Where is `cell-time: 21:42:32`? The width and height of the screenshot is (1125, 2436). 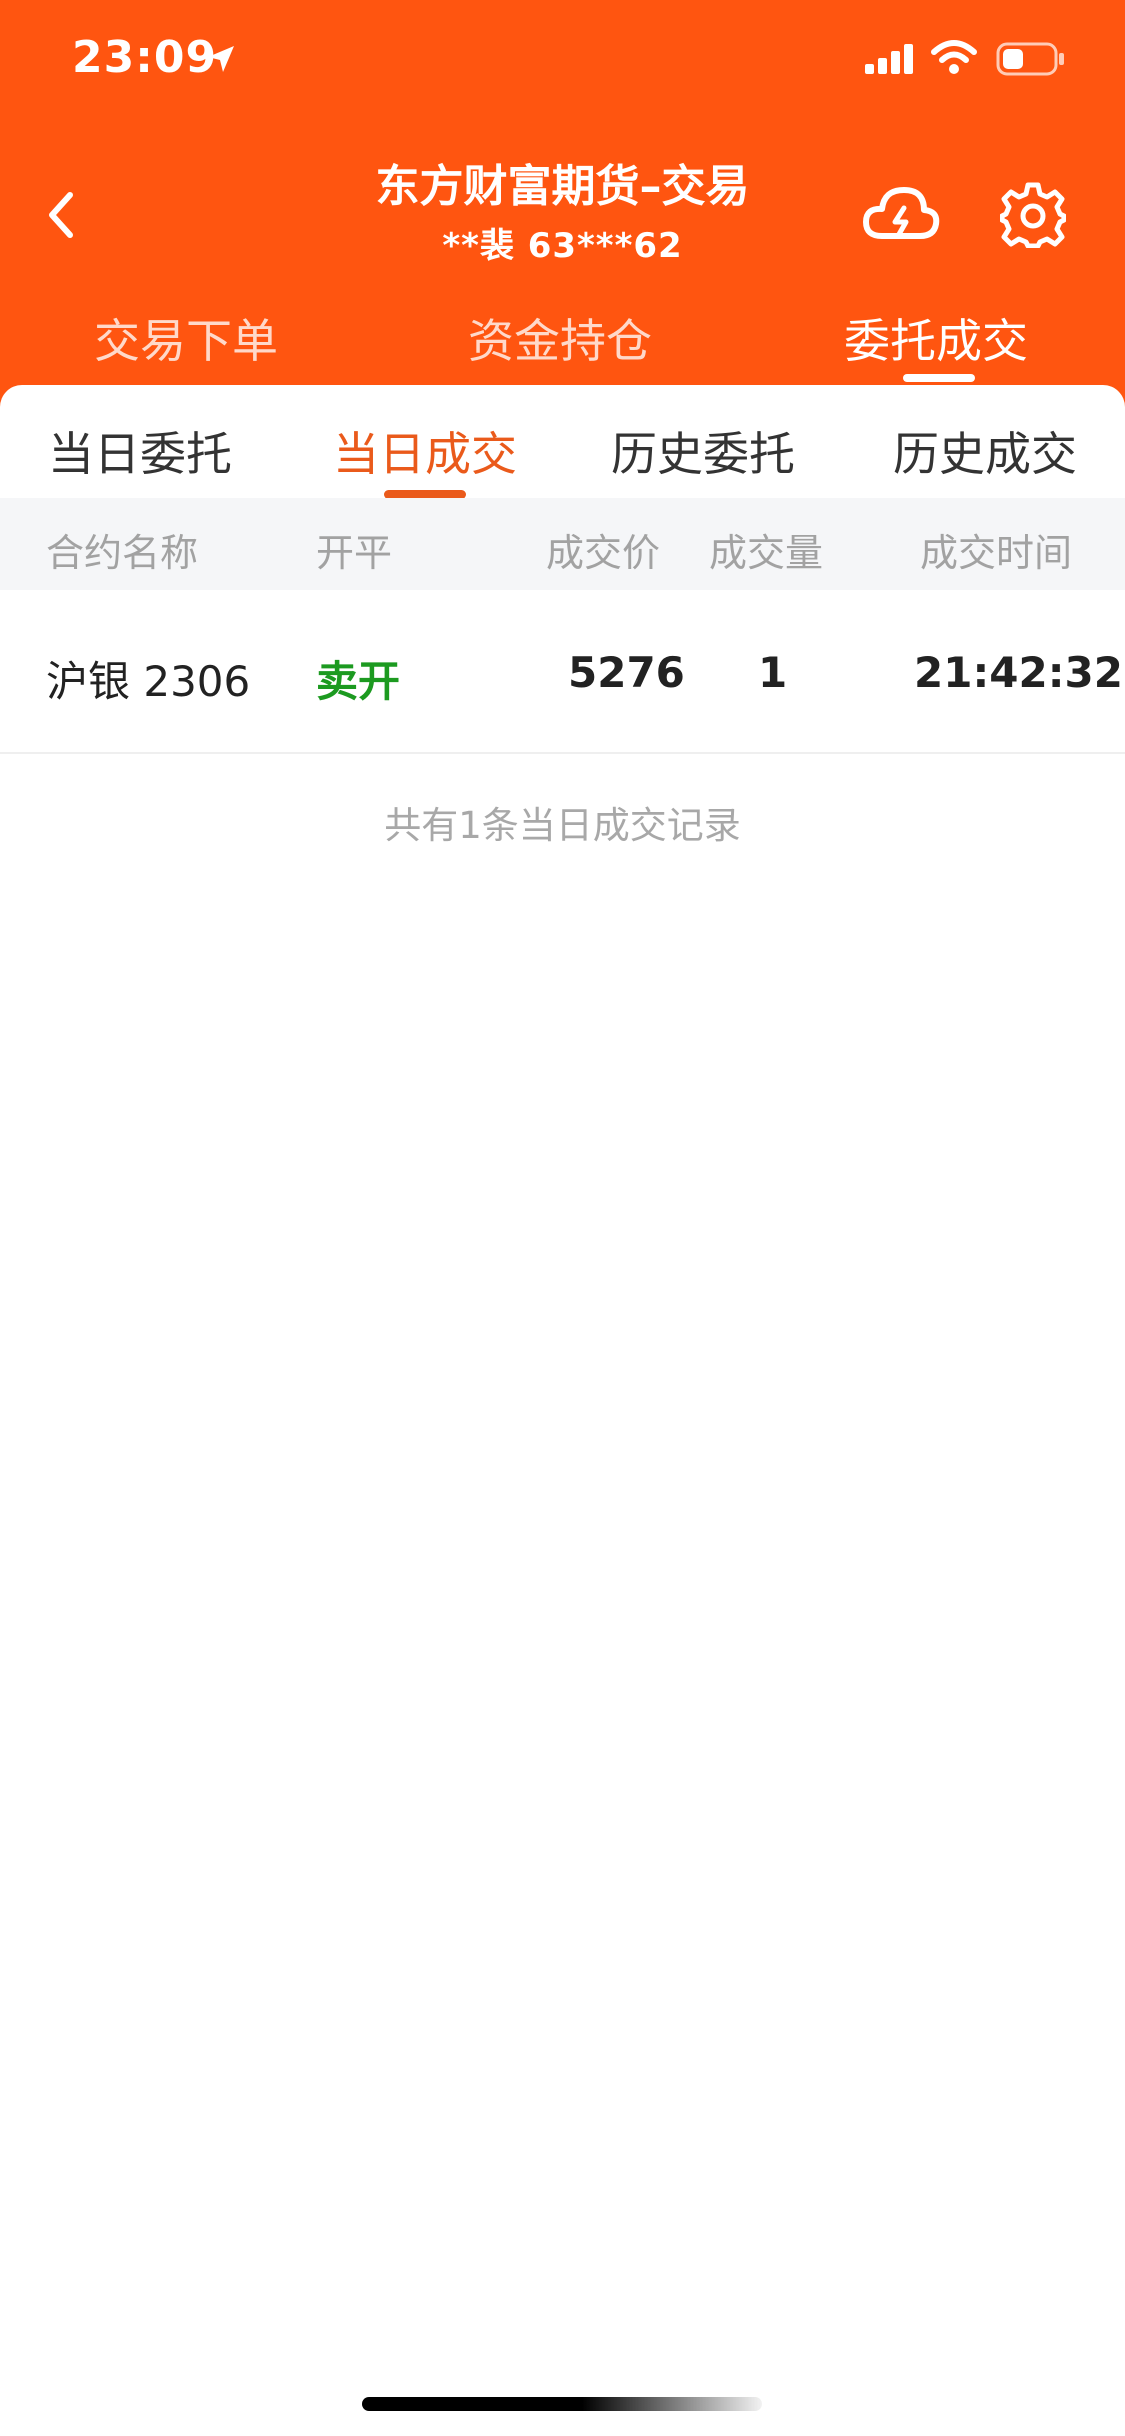
cell-time: 21:42:32 is located at coordinates (1018, 672).